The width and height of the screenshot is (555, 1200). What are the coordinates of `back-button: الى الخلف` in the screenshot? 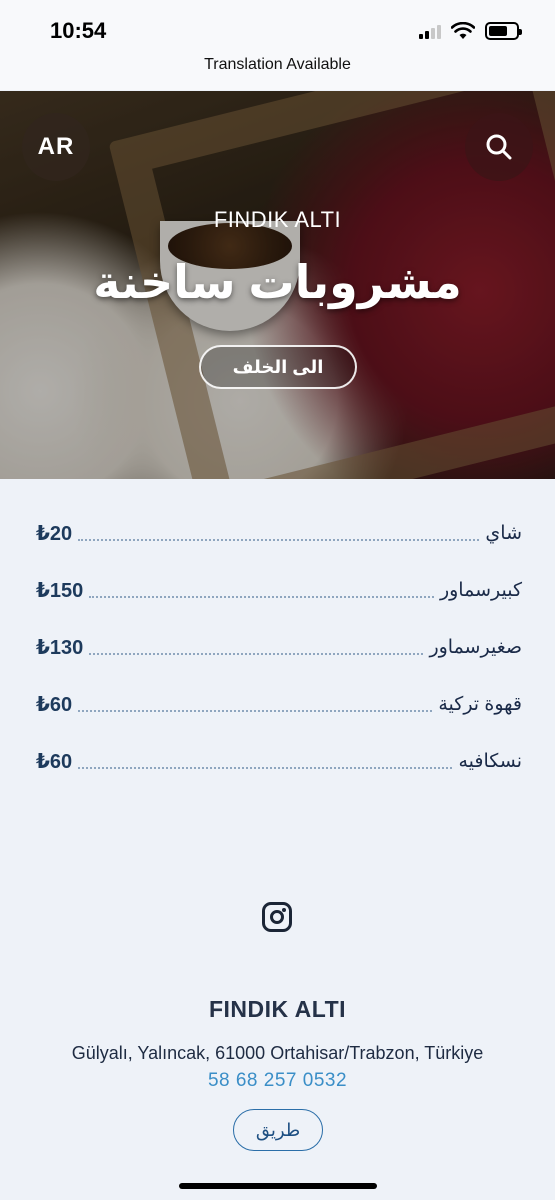 It's located at (278, 367).